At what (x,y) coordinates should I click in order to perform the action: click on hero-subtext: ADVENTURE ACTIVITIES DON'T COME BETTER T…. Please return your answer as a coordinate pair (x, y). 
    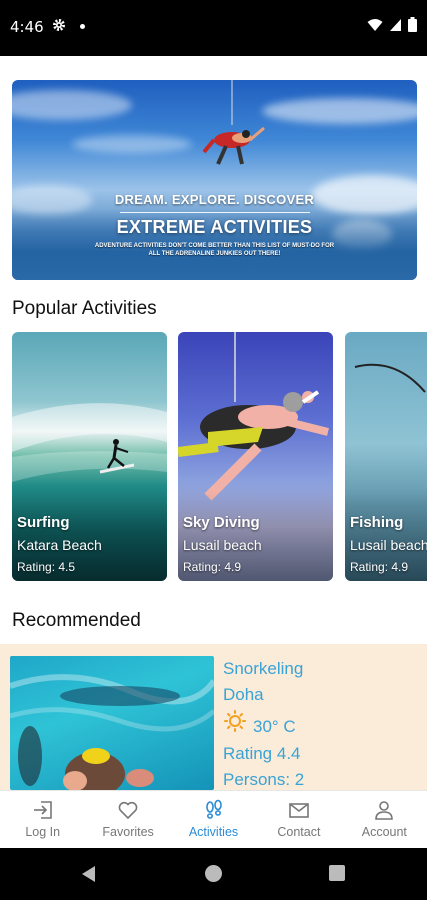
    Looking at the image, I should click on (214, 250).